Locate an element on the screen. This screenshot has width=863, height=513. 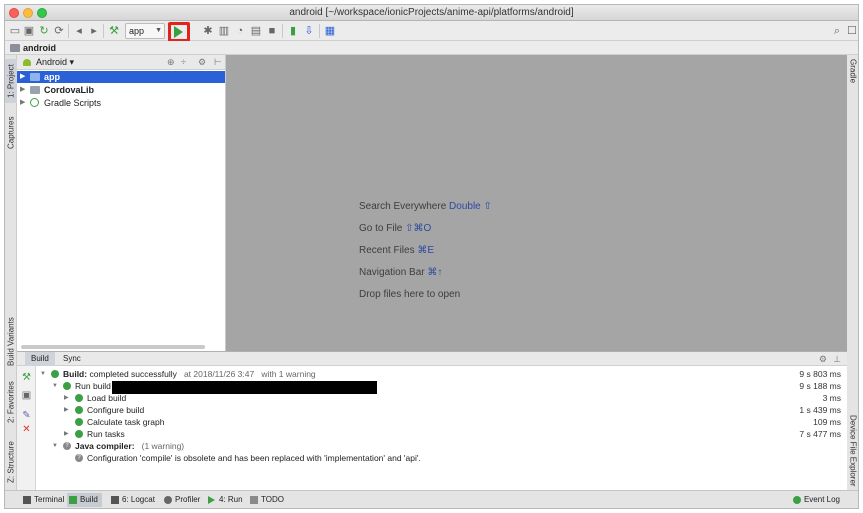
chevron-down-icon: ▼ is located at coordinates (158, 30).